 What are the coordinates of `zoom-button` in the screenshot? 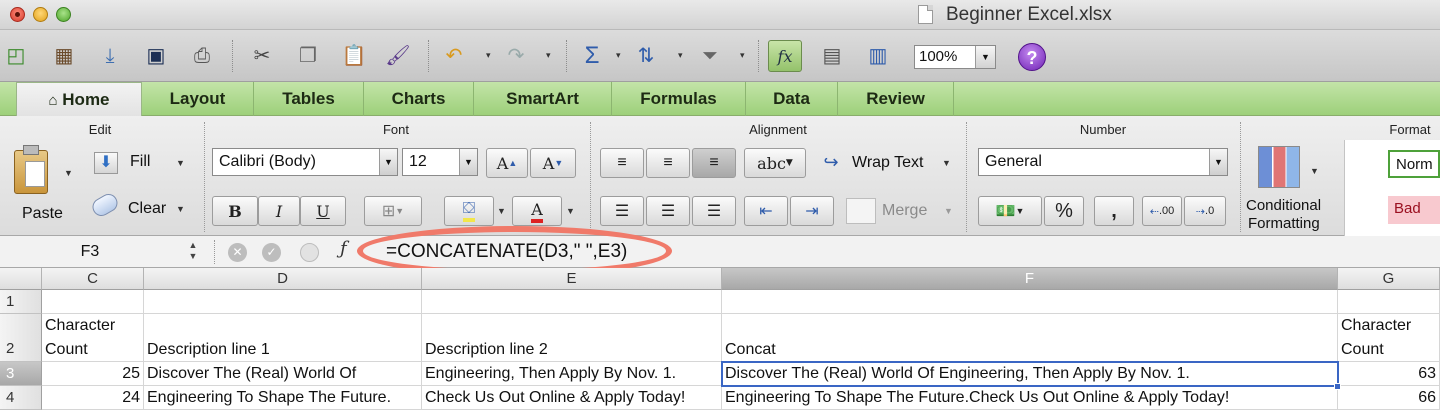 It's located at (63, 14).